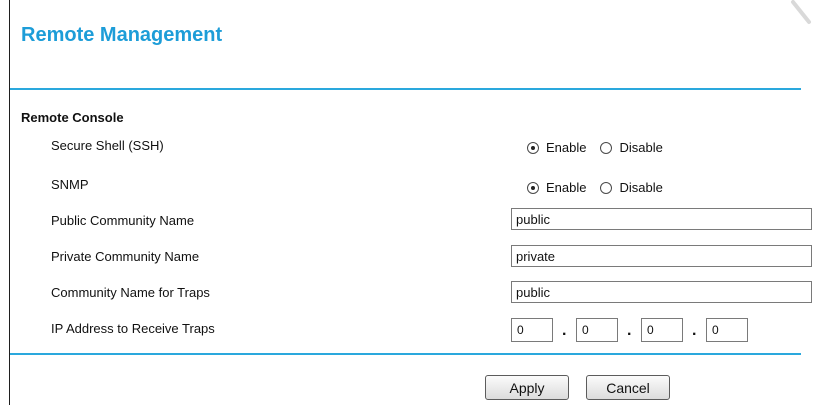 The width and height of the screenshot is (817, 405). Describe the element at coordinates (107, 145) in the screenshot. I see `ssh-label: Secure Shell (SSH)` at that location.